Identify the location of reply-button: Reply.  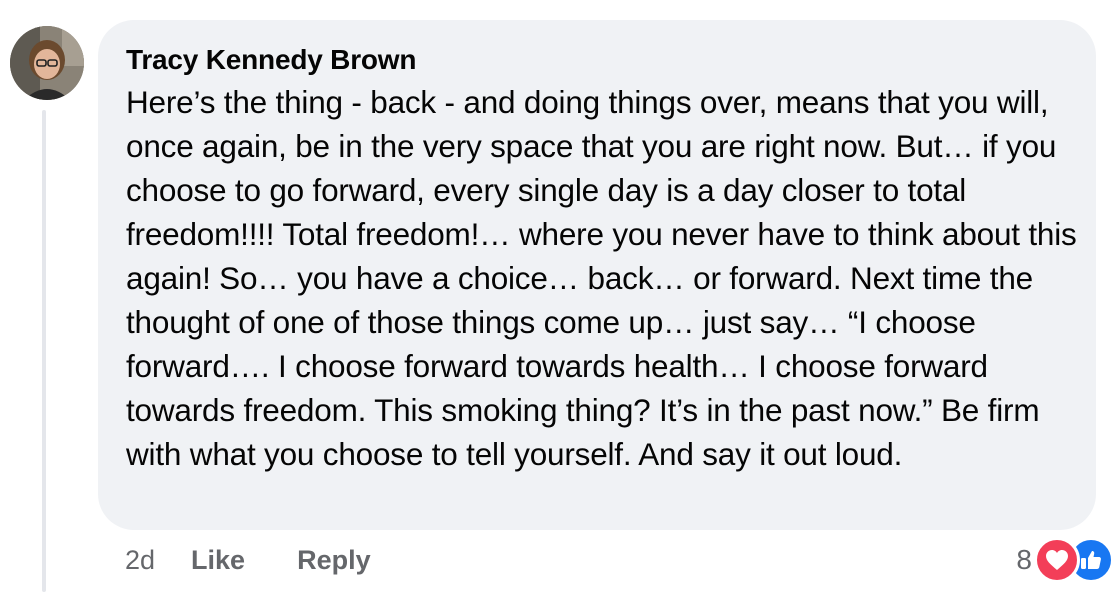
(334, 560).